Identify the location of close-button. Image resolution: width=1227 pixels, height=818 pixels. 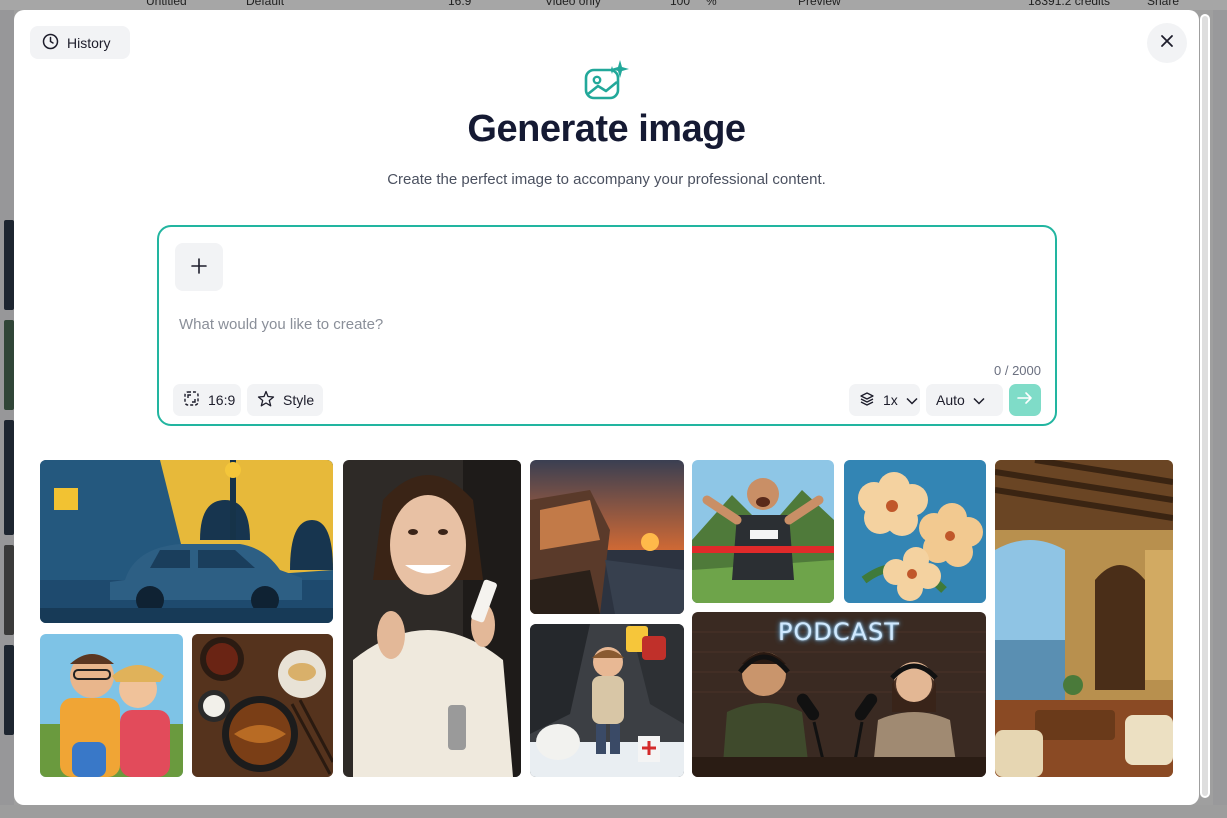
(1167, 43).